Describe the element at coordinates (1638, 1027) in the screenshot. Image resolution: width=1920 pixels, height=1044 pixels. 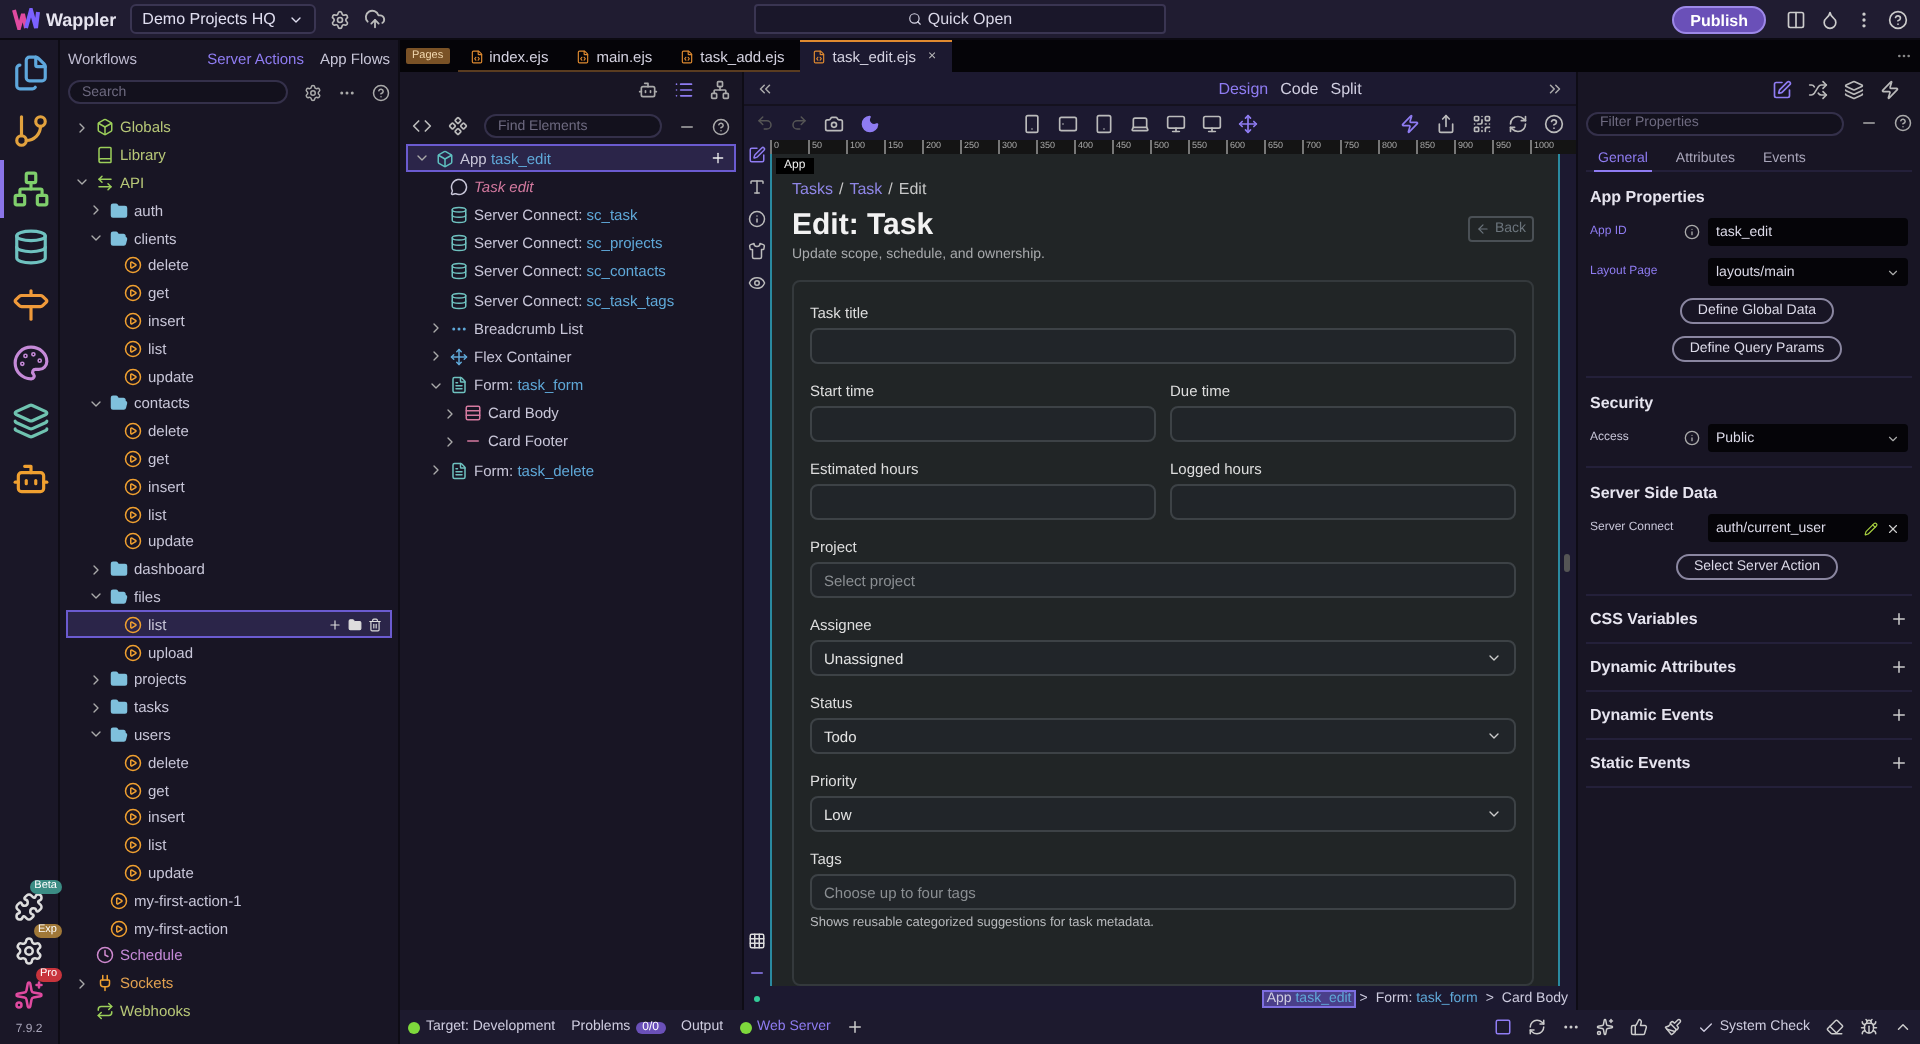
I see `thumbs-up-icon` at that location.